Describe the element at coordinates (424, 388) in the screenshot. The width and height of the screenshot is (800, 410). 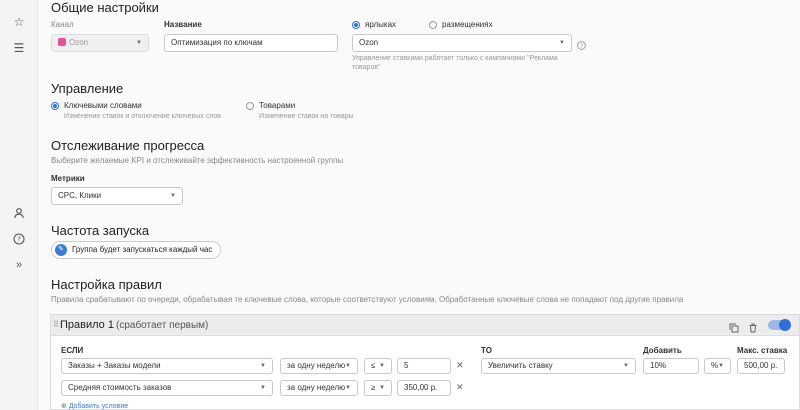
I see `condition-2-value: 350,00 р.` at that location.